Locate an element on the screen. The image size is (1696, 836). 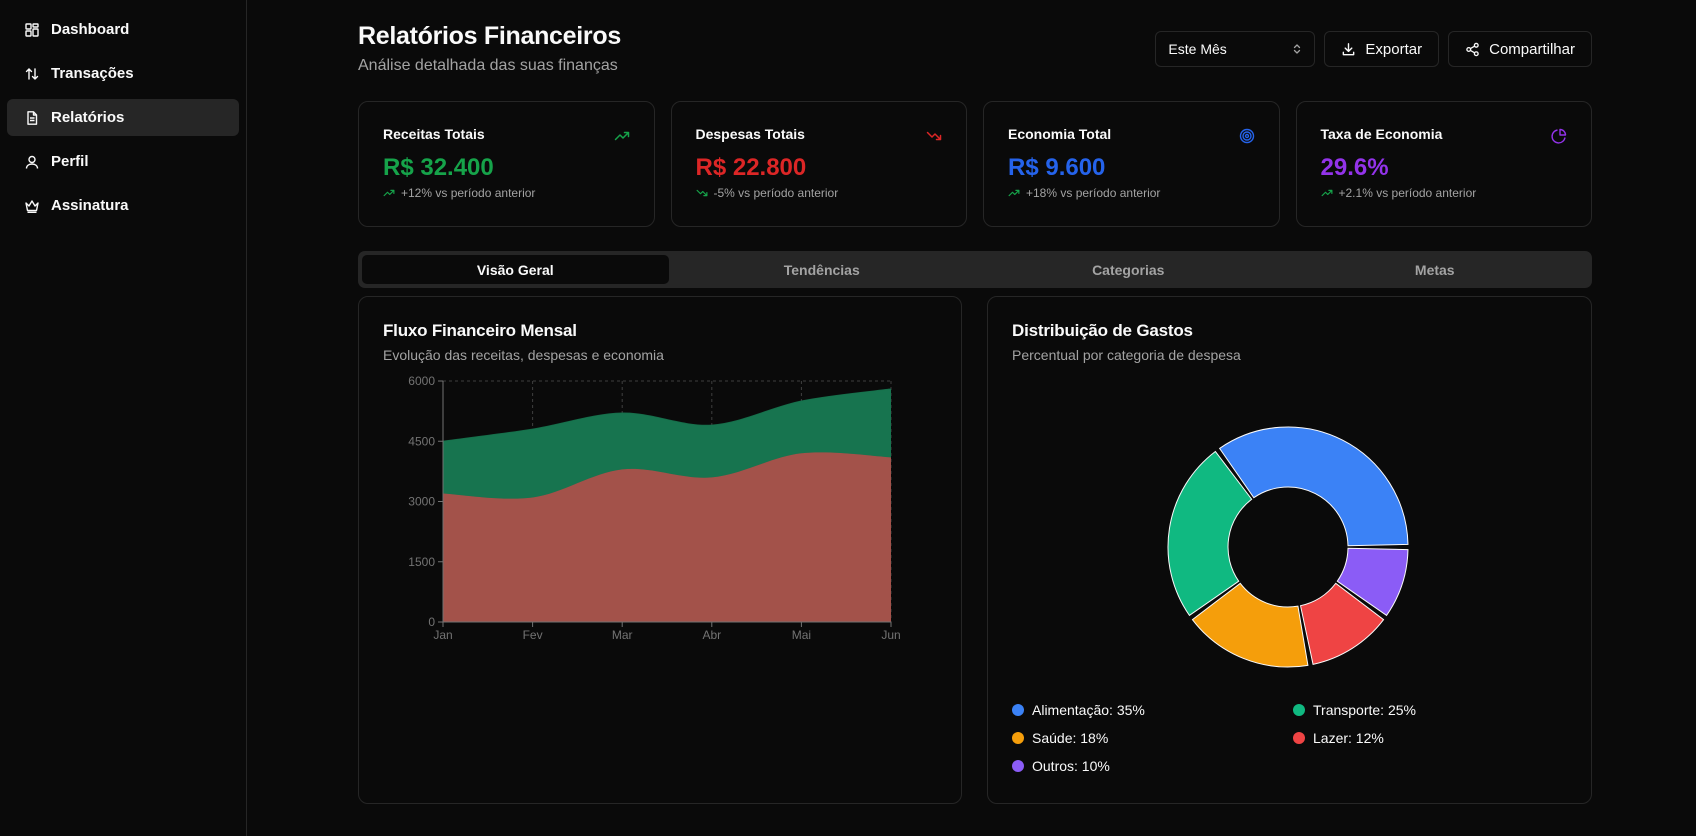
card-change: +18% vs período anterior is located at coordinates (1131, 193).